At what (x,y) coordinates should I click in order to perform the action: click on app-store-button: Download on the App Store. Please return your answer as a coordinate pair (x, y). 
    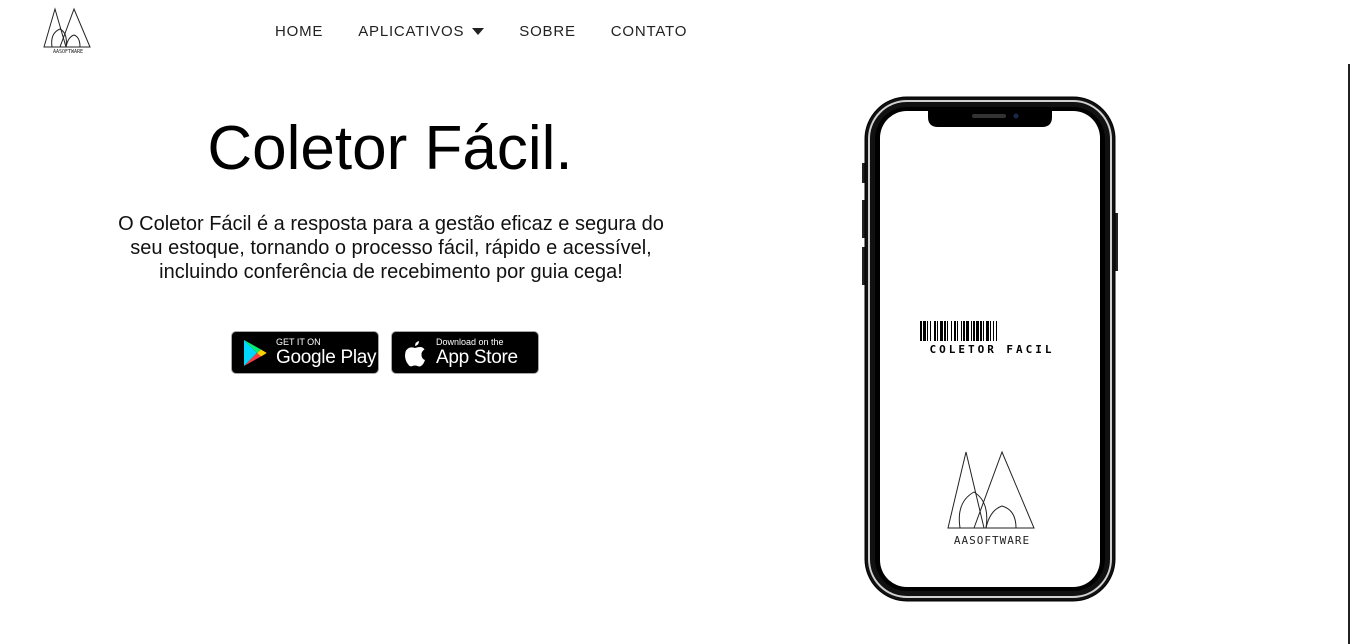
    Looking at the image, I should click on (465, 352).